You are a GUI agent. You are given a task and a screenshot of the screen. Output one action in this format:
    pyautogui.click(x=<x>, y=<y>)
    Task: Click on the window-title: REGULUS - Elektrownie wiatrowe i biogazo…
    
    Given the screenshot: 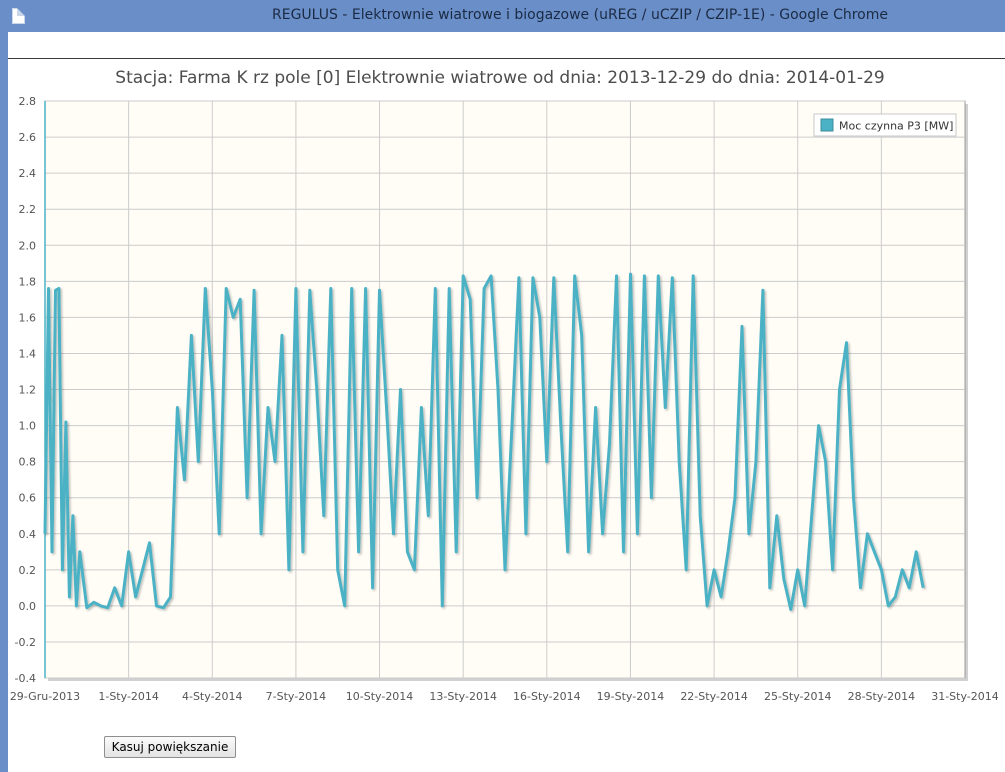 What is the action you would take?
    pyautogui.click(x=580, y=15)
    